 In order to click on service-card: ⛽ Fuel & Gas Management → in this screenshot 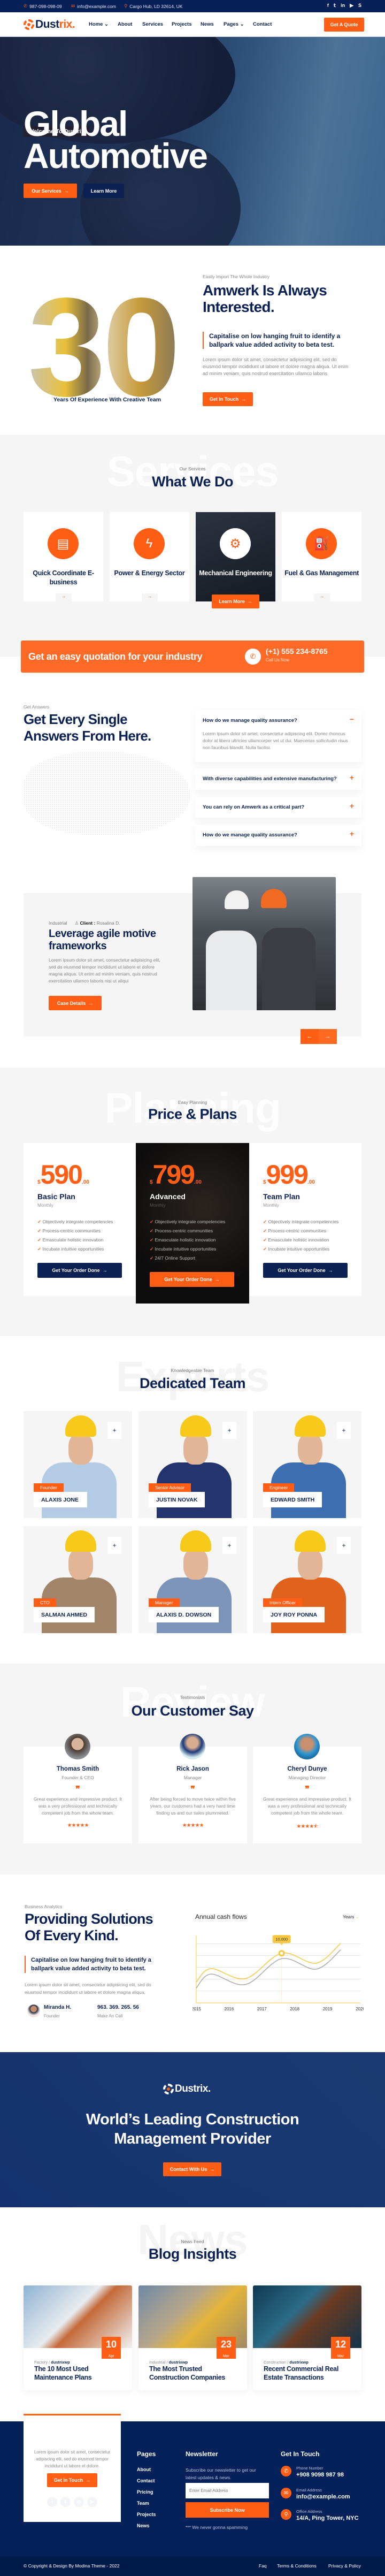, I will do `click(321, 556)`.